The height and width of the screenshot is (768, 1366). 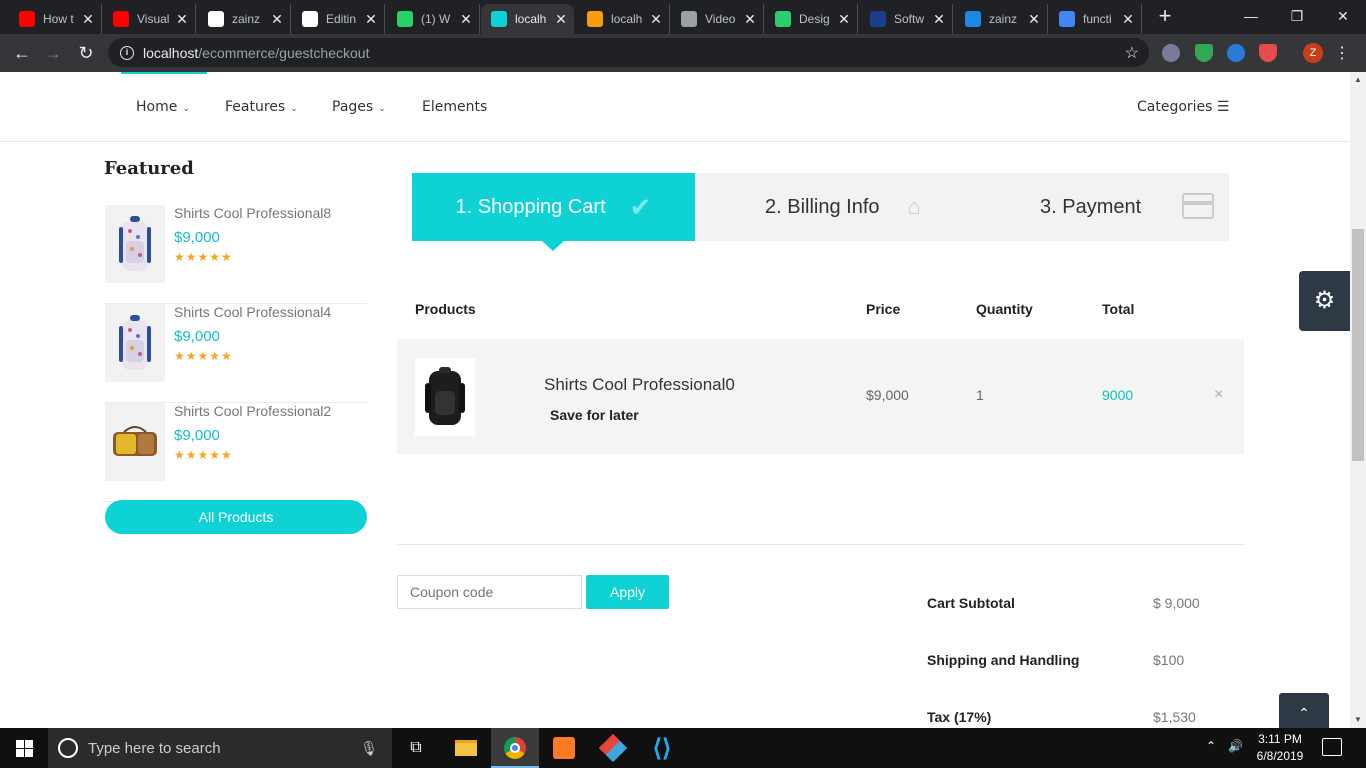 What do you see at coordinates (1358, 79) in the screenshot?
I see `scroll-up-arrow: ▲` at bounding box center [1358, 79].